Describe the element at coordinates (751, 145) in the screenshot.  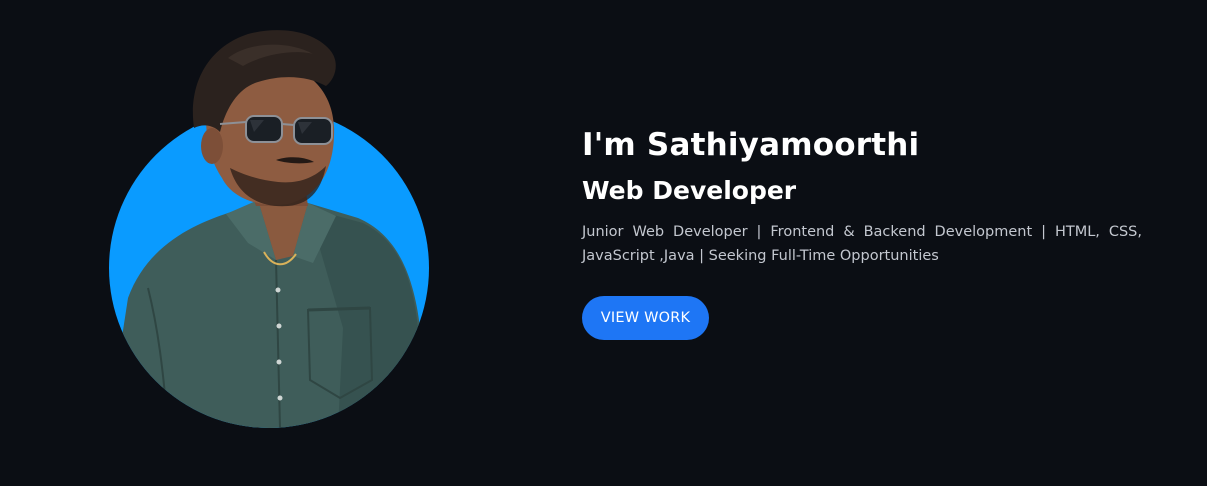
I see `hero-heading: I'm Sathiyamoorthi` at that location.